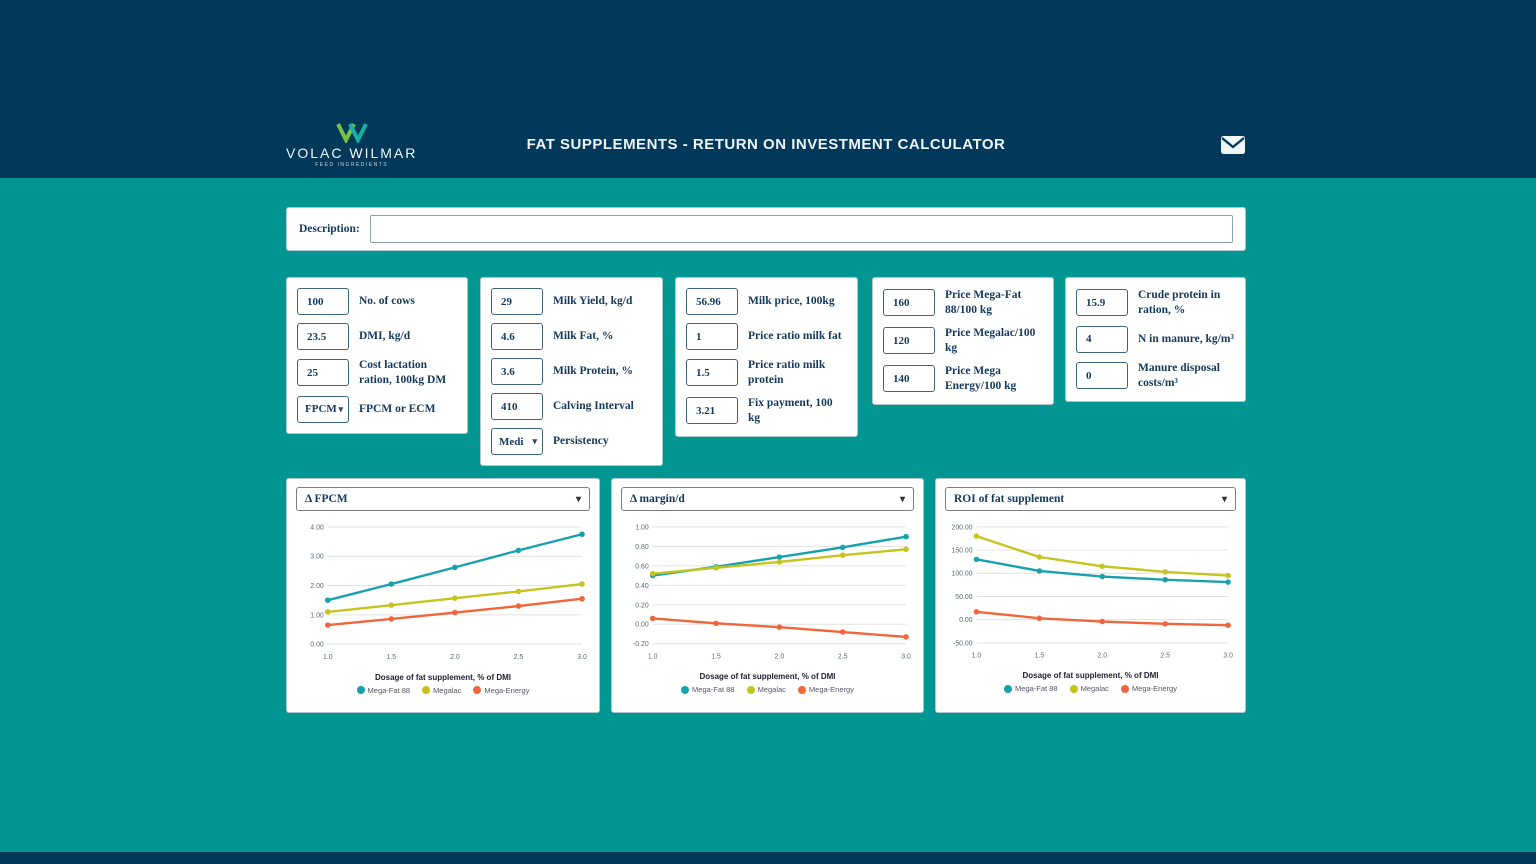 This screenshot has width=1536, height=864. Describe the element at coordinates (323, 301) in the screenshot. I see `no-of-cows-input` at that location.